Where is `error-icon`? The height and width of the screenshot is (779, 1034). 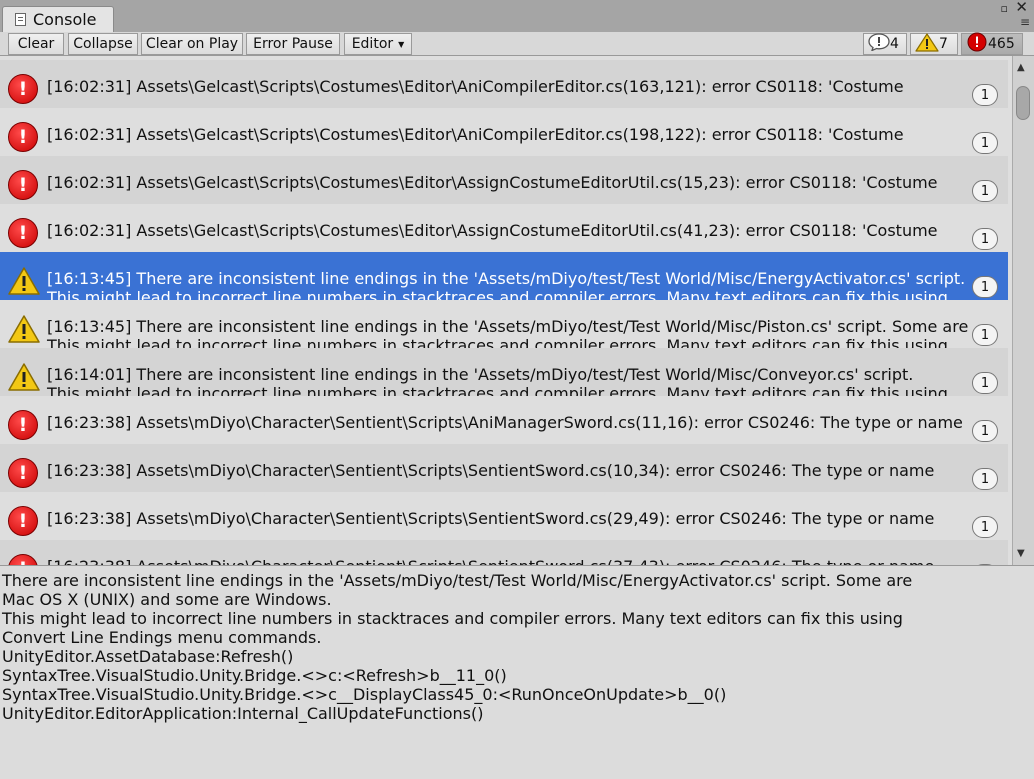
error-icon is located at coordinates (977, 44).